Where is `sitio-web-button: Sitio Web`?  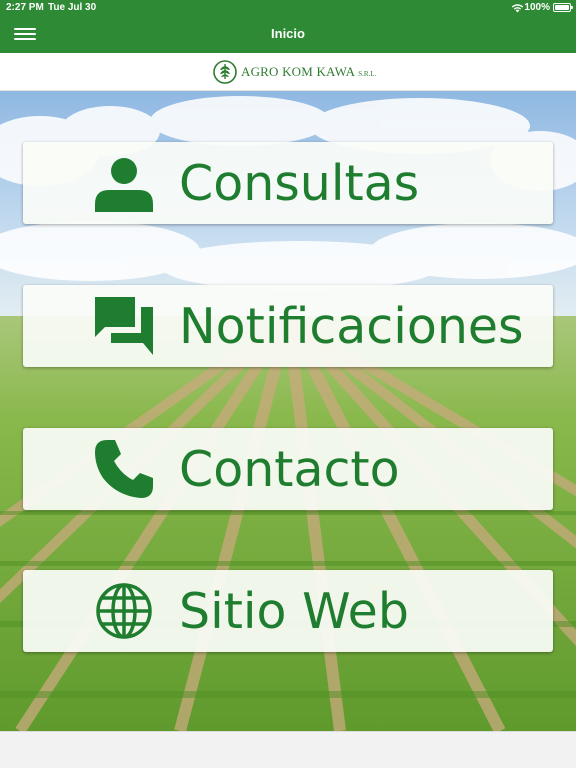 sitio-web-button: Sitio Web is located at coordinates (288, 611).